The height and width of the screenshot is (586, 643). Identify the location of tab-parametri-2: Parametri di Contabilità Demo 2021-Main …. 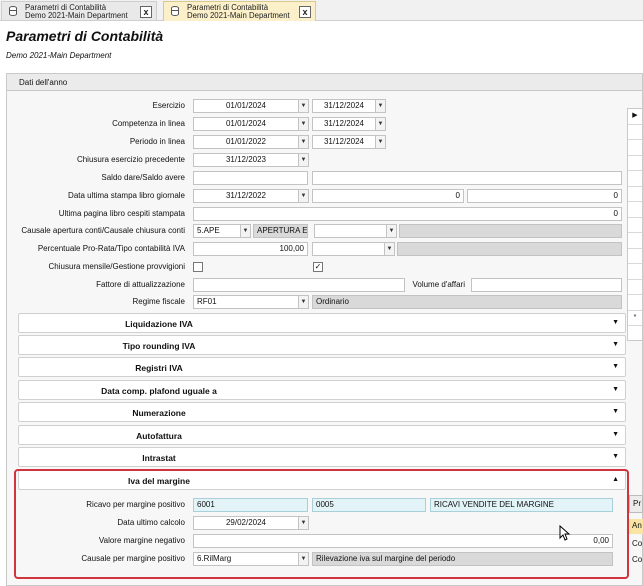
(239, 11).